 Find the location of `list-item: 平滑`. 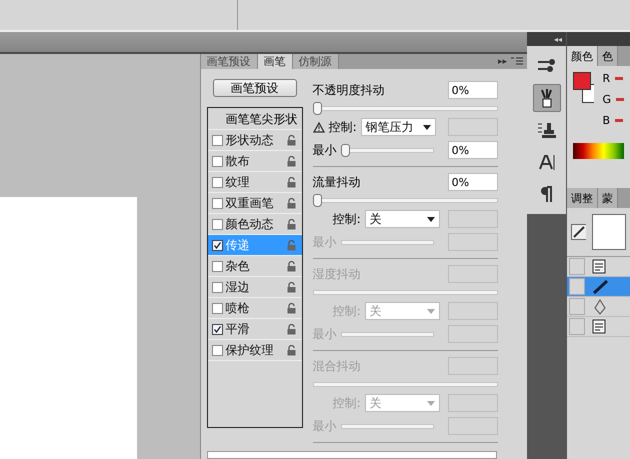

list-item: 平滑 is located at coordinates (255, 329).